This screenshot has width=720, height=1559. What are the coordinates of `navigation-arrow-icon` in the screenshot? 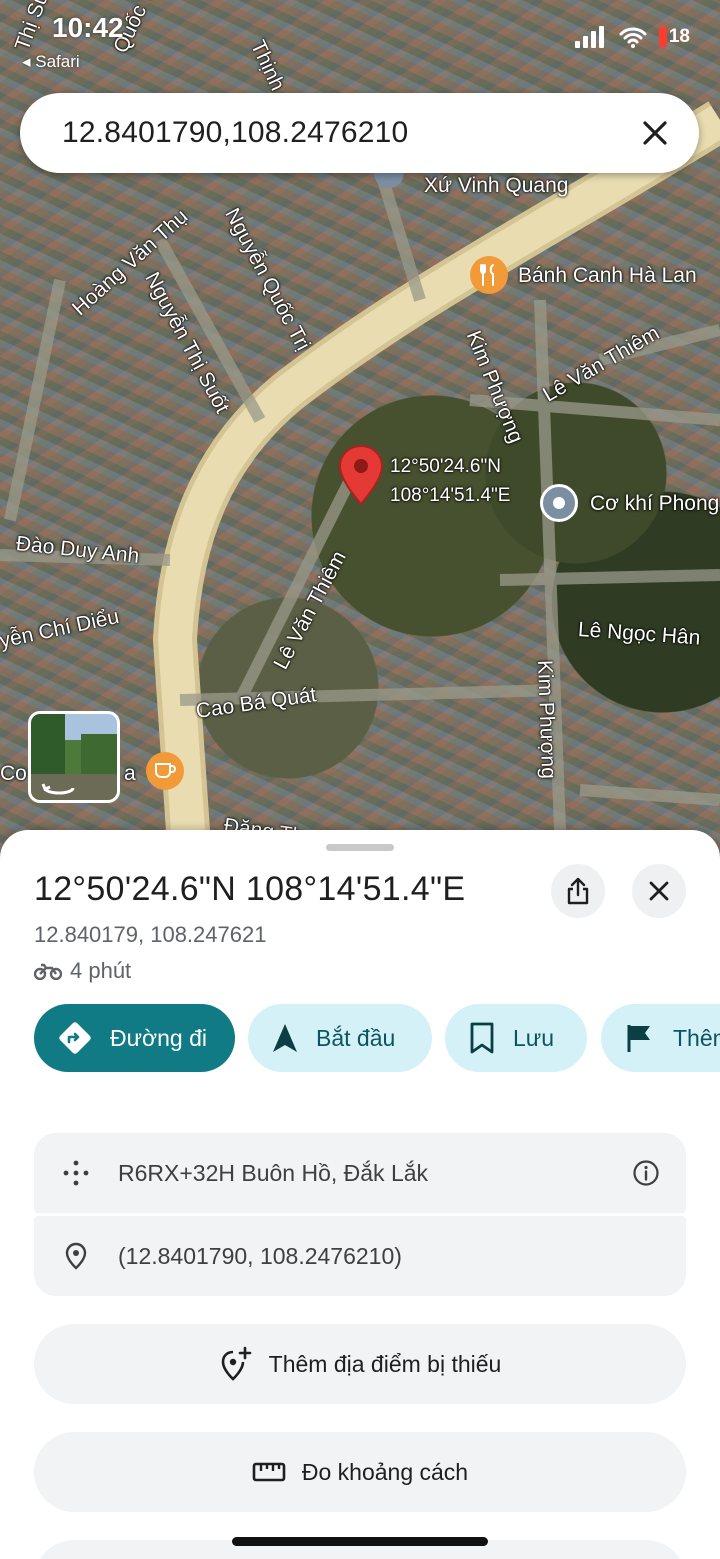 It's located at (285, 1038).